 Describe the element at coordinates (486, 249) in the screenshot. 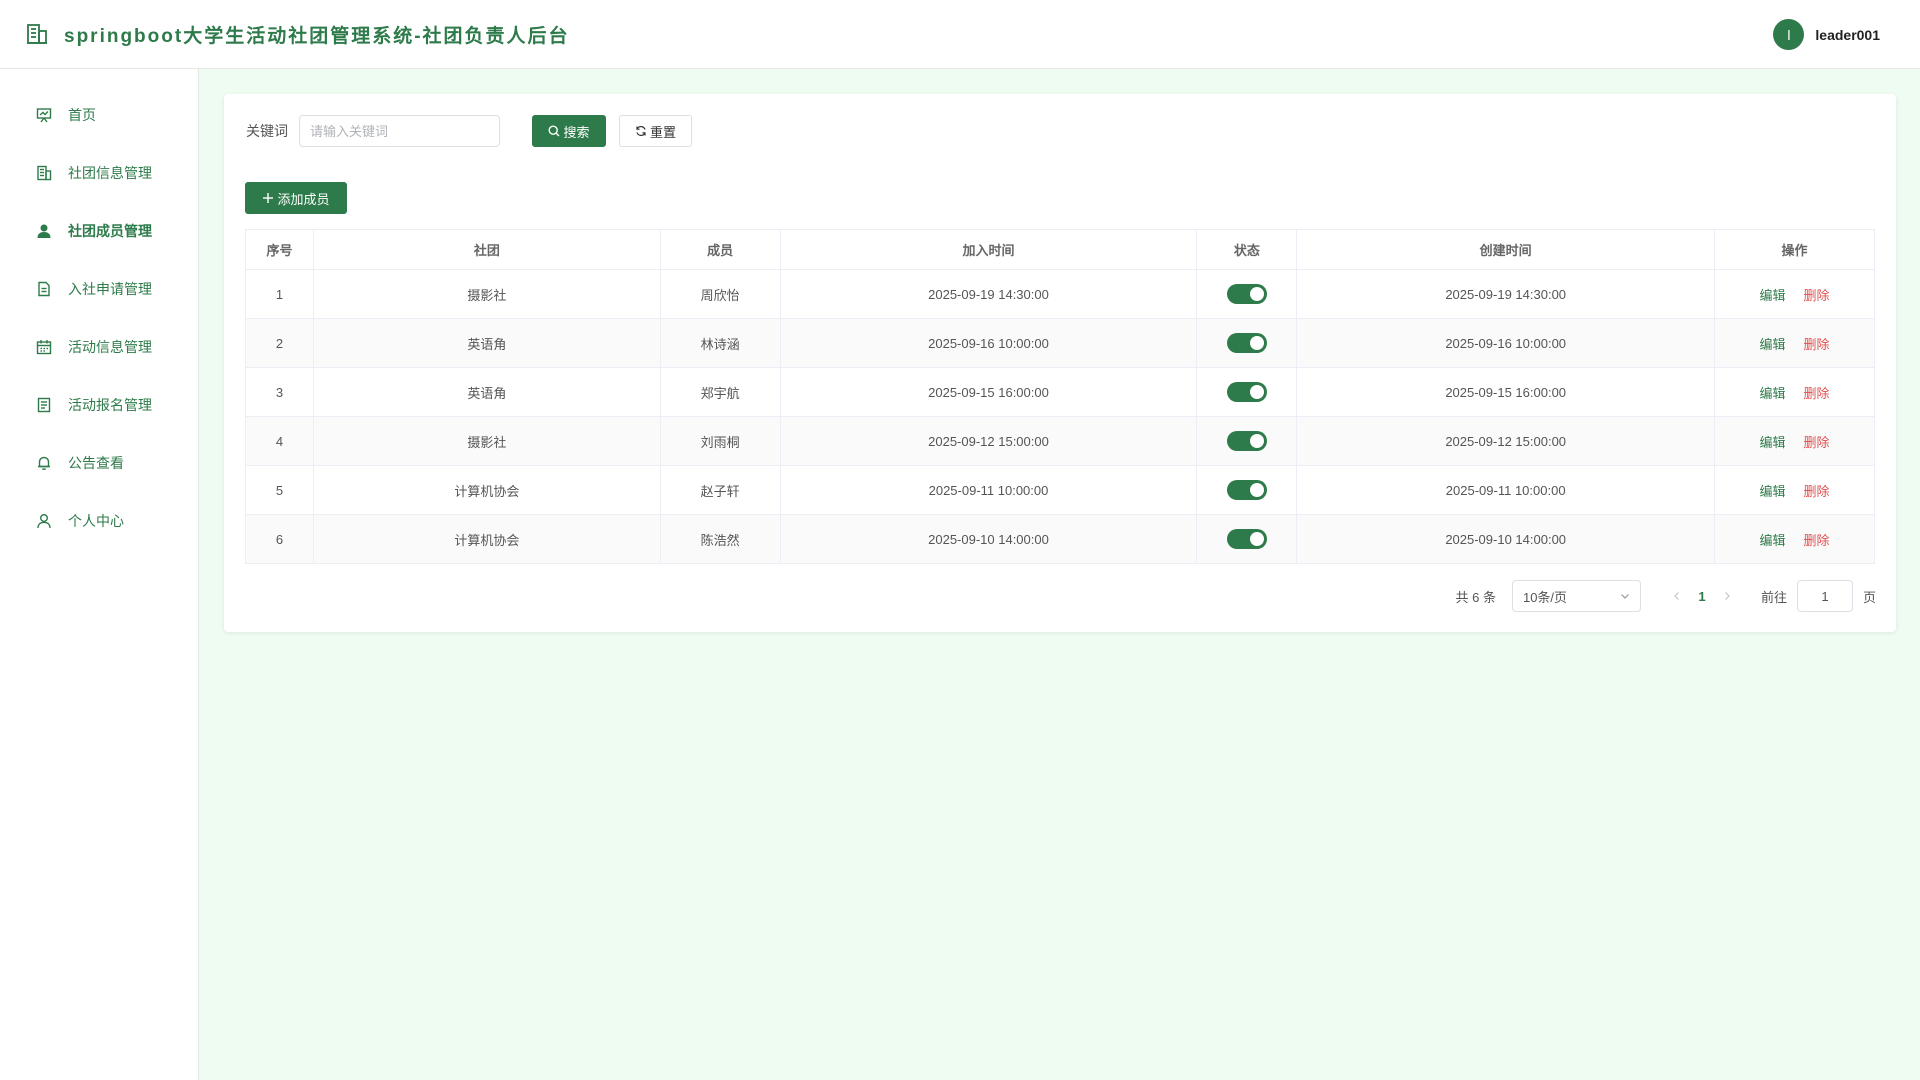

I see `col-header-club: 社团` at that location.